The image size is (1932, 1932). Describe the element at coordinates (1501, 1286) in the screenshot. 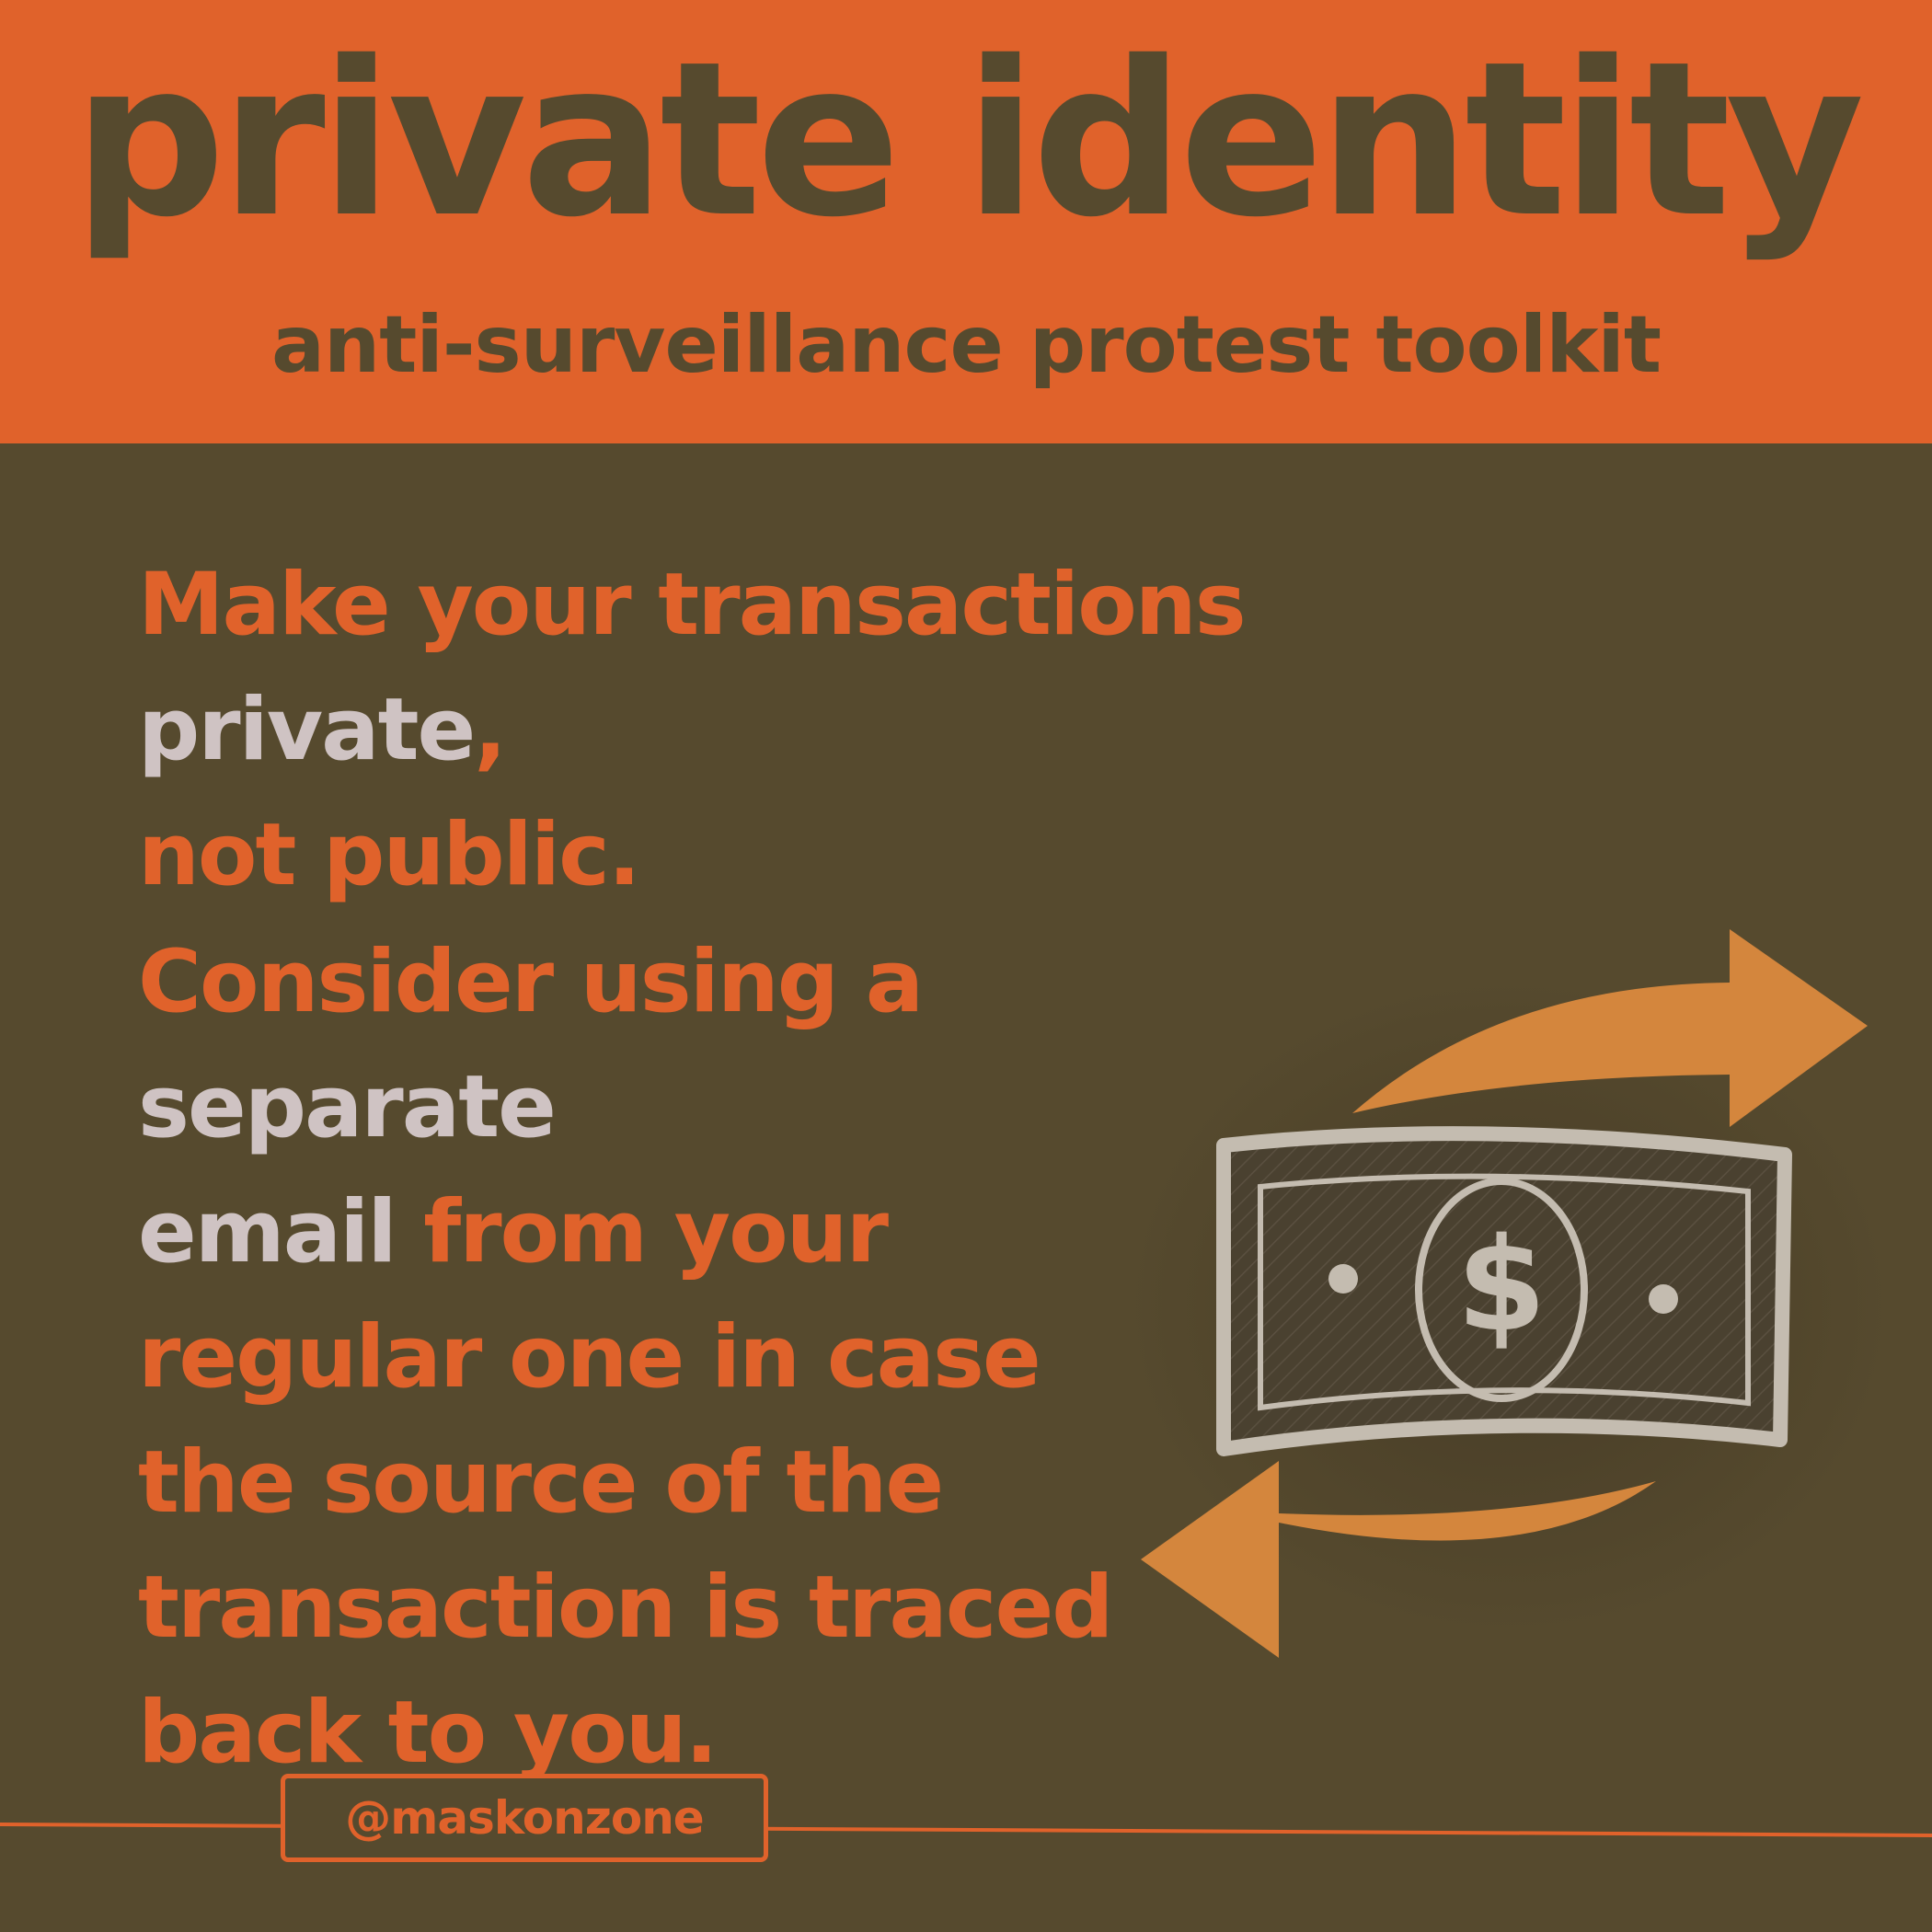

I see `dollar-sign-icon: $` at that location.